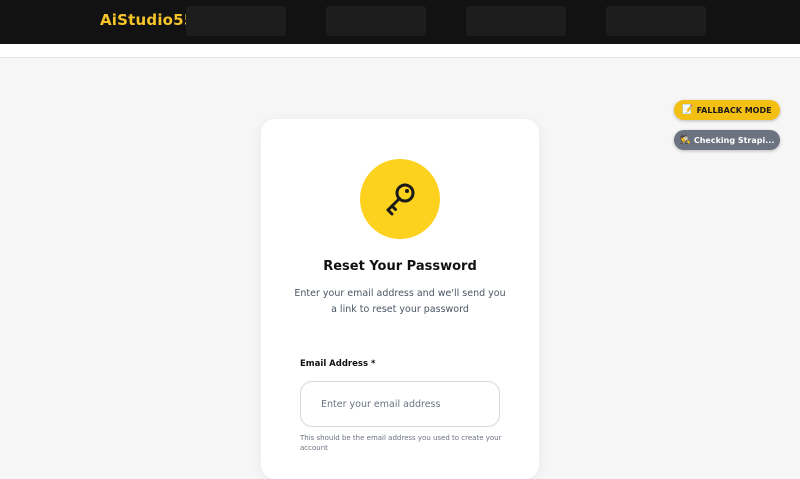  What do you see at coordinates (734, 110) in the screenshot?
I see `fallback-mode-label: FALLBACK MODE` at bounding box center [734, 110].